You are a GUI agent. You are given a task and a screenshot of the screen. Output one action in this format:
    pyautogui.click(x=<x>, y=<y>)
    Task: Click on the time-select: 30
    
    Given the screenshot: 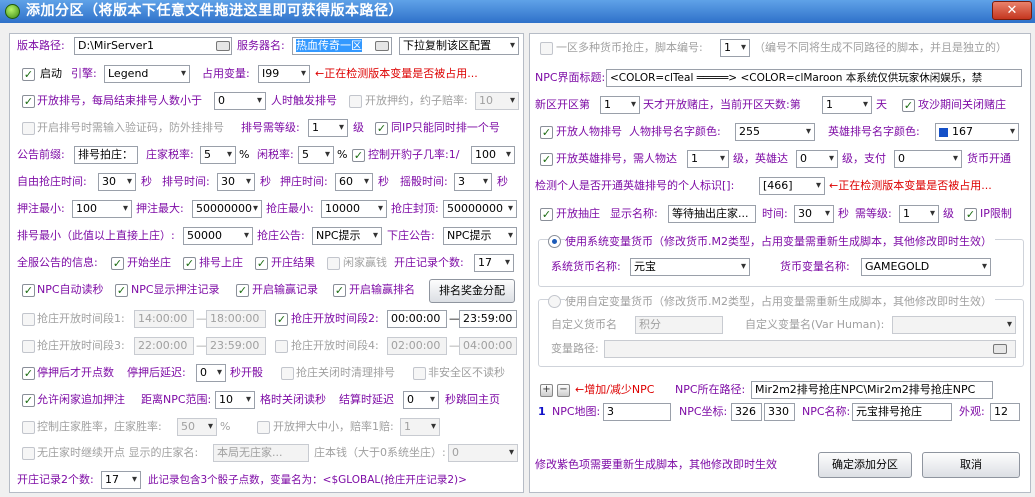 What is the action you would take?
    pyautogui.click(x=814, y=214)
    